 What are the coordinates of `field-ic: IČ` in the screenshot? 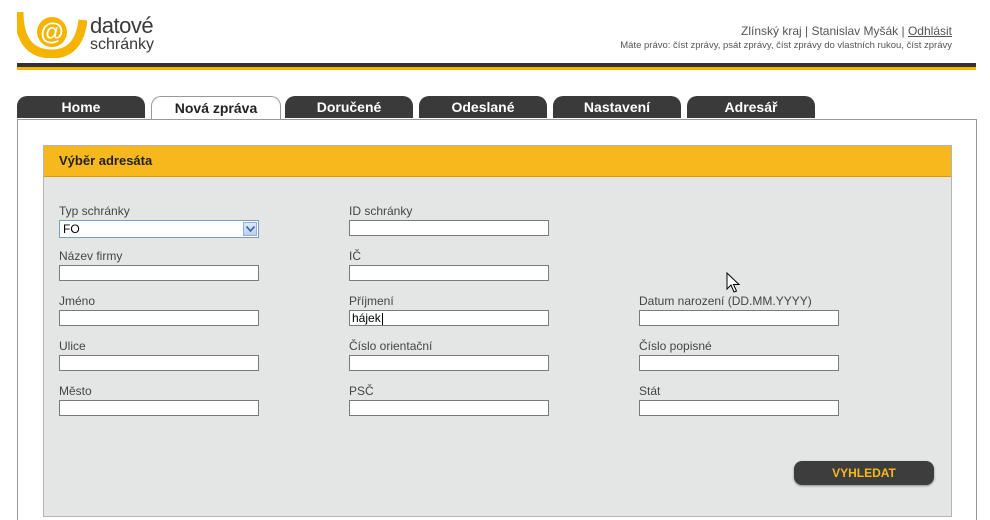 It's located at (449, 265).